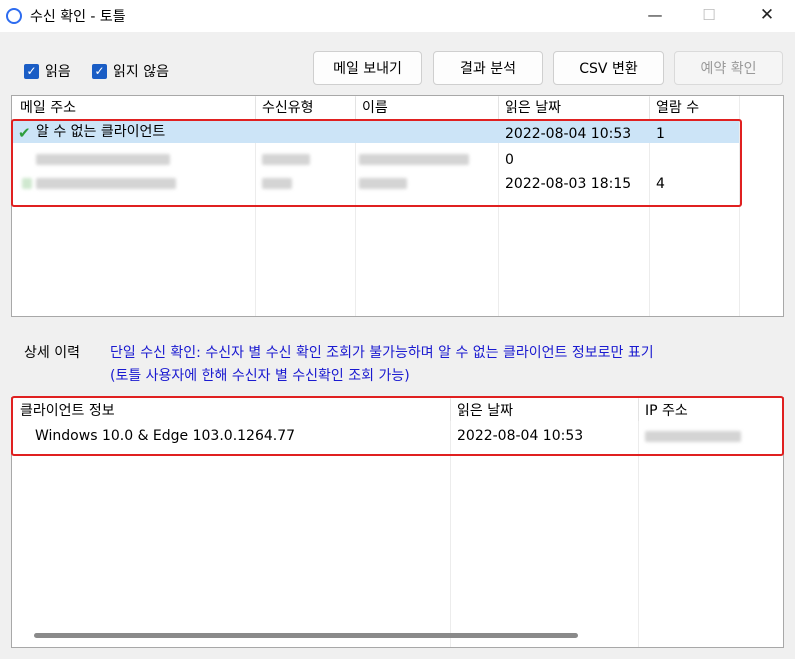 The height and width of the screenshot is (659, 795). Describe the element at coordinates (709, 16) in the screenshot. I see `maximize-button: ☐` at that location.